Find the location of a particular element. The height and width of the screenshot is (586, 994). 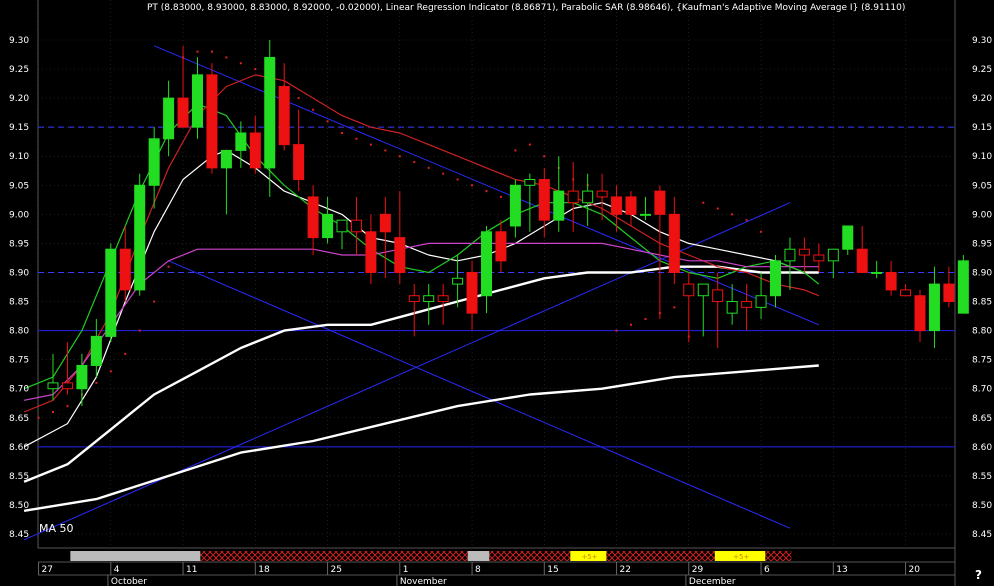

y-tick-label-left: 8.65 is located at coordinates (19, 419).